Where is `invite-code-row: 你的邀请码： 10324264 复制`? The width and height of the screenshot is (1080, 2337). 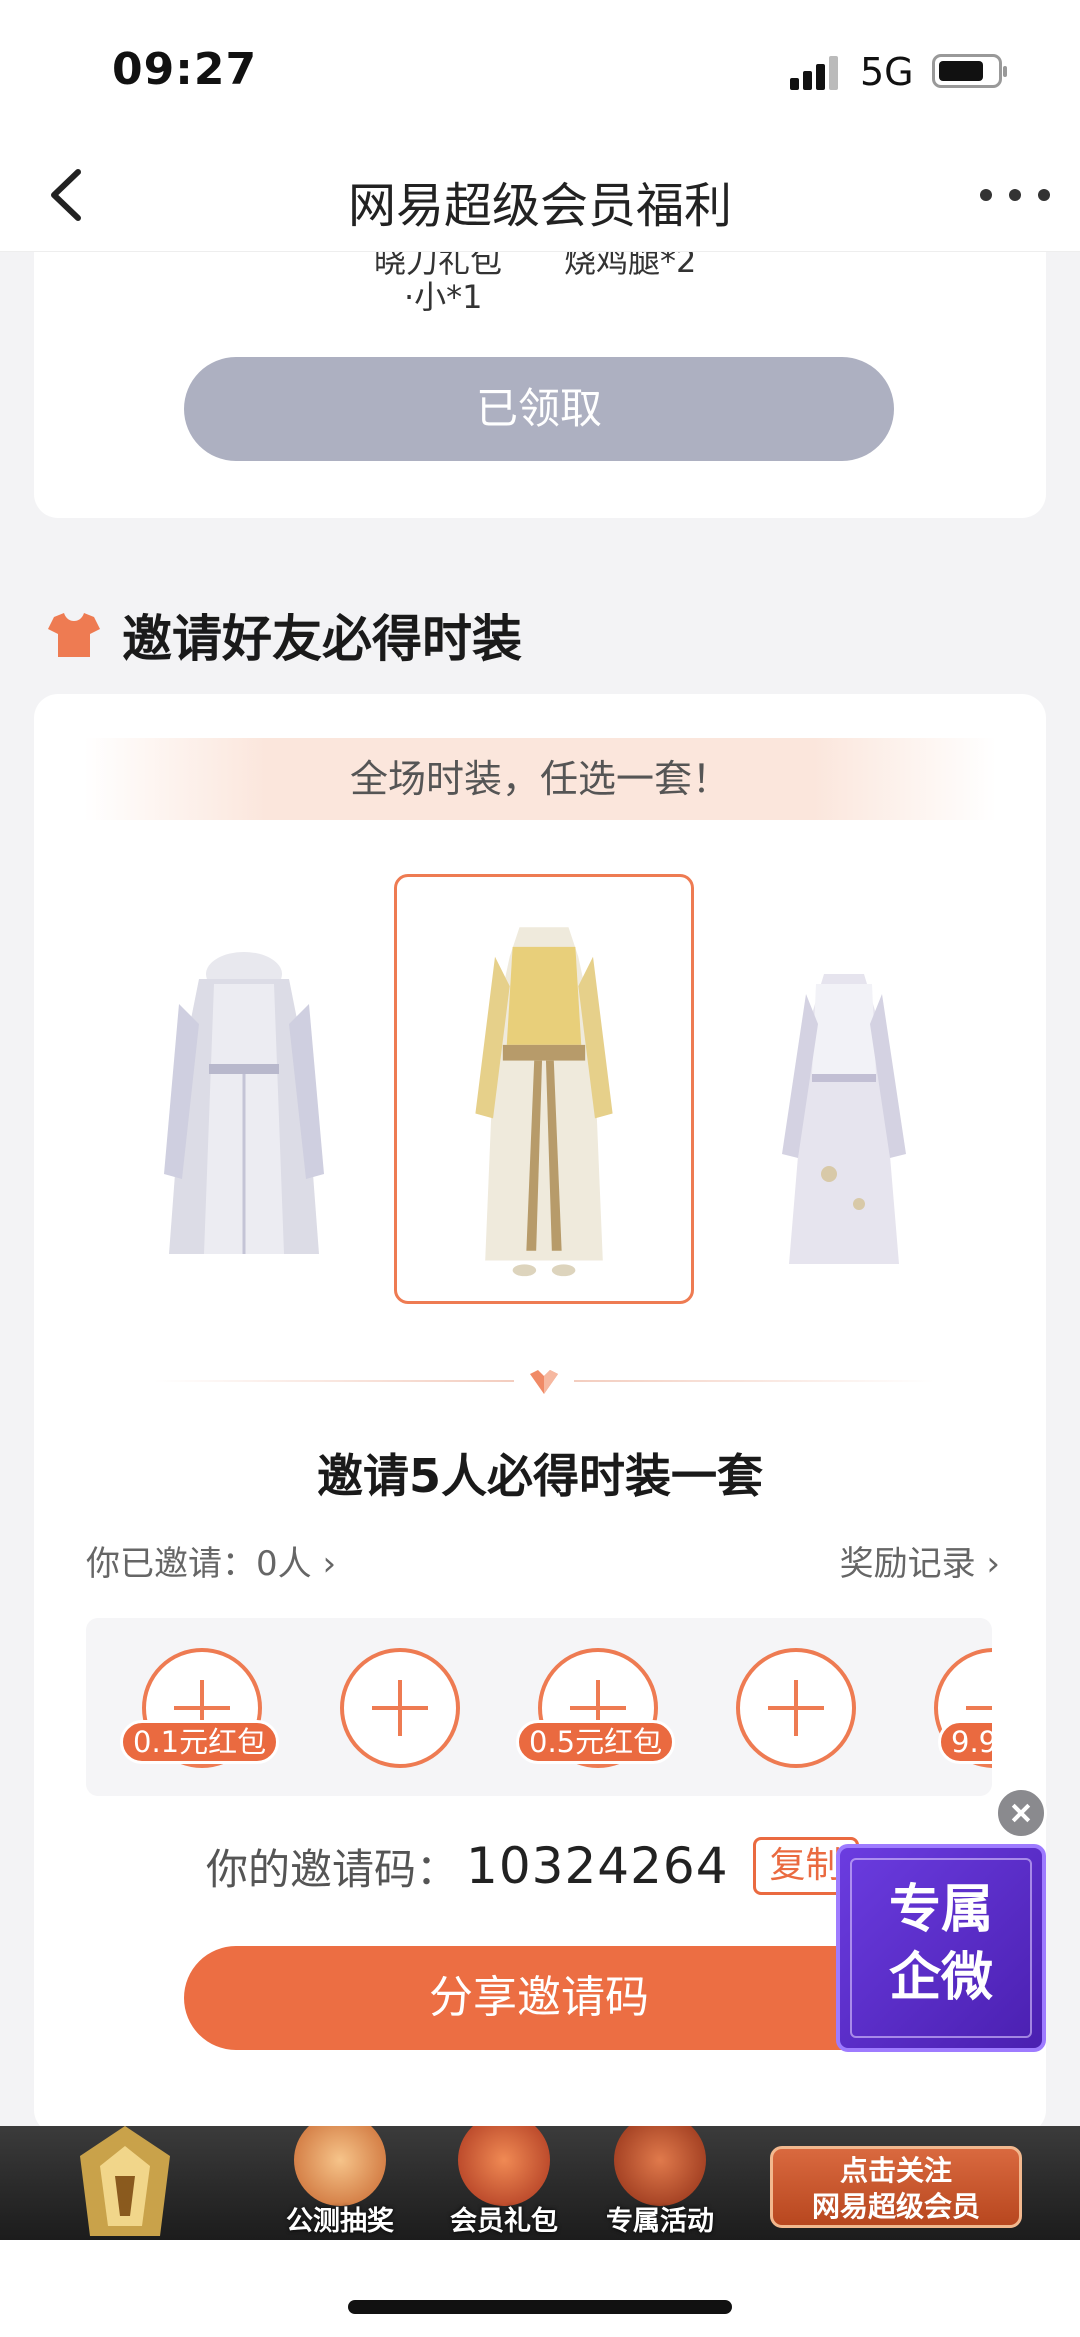
invite-code-row: 你的邀请码： 10324264 复制 is located at coordinates (532, 1866).